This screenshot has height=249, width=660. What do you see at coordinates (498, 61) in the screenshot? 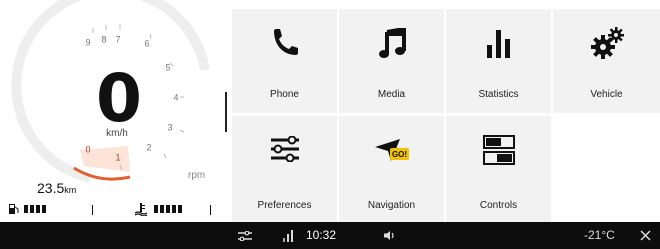
I see `tile-statistics: Statistics` at bounding box center [498, 61].